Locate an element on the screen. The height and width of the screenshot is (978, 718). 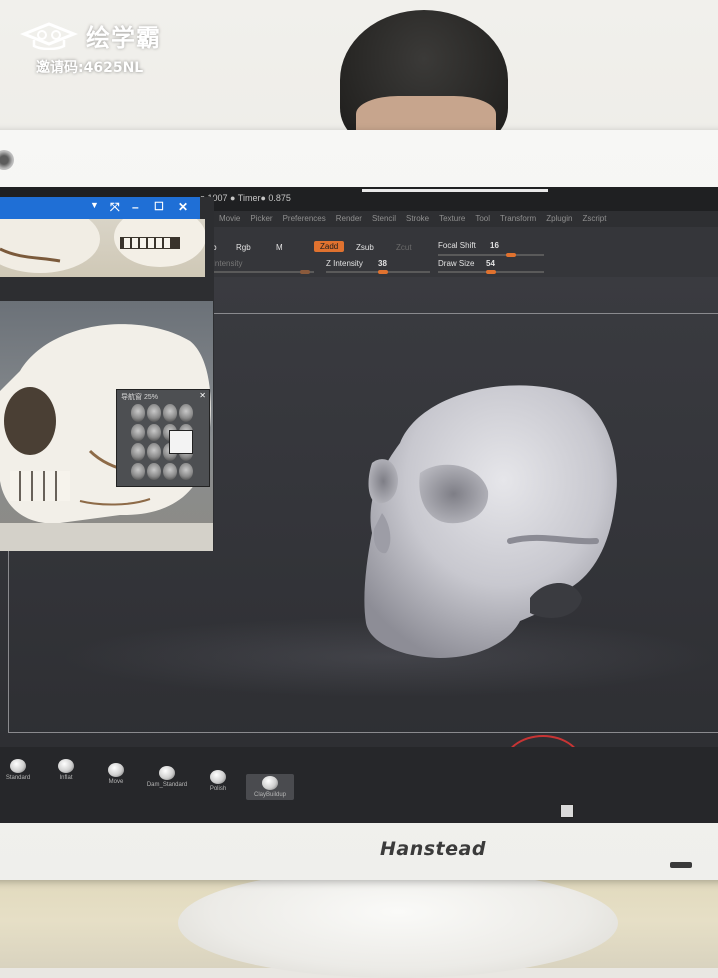
watermark-invite-code: 邀请码:4625NL is located at coordinates (90, 68).